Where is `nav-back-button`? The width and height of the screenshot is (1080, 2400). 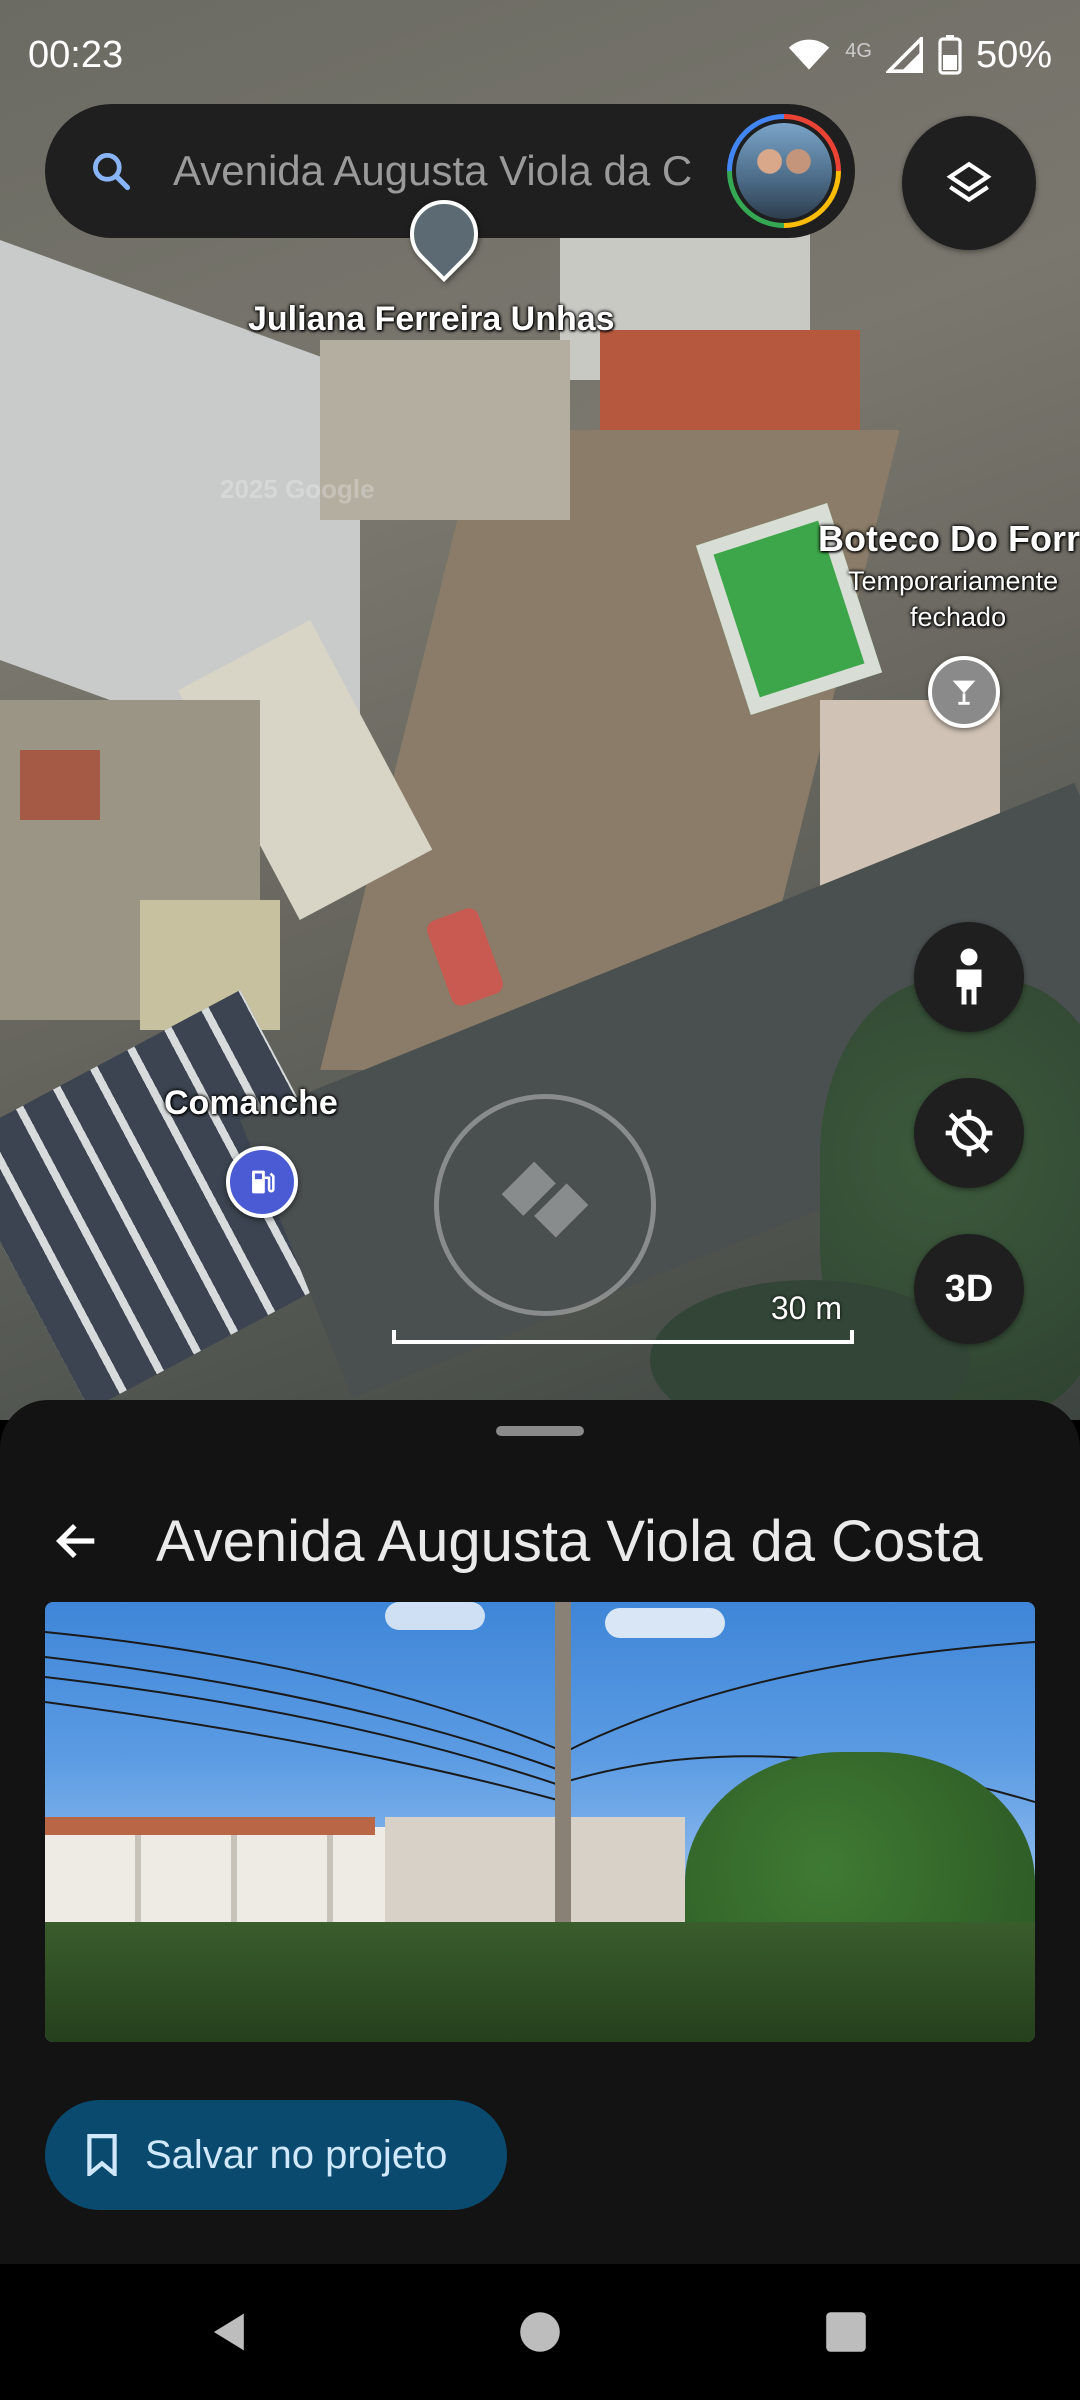 nav-back-button is located at coordinates (230, 2332).